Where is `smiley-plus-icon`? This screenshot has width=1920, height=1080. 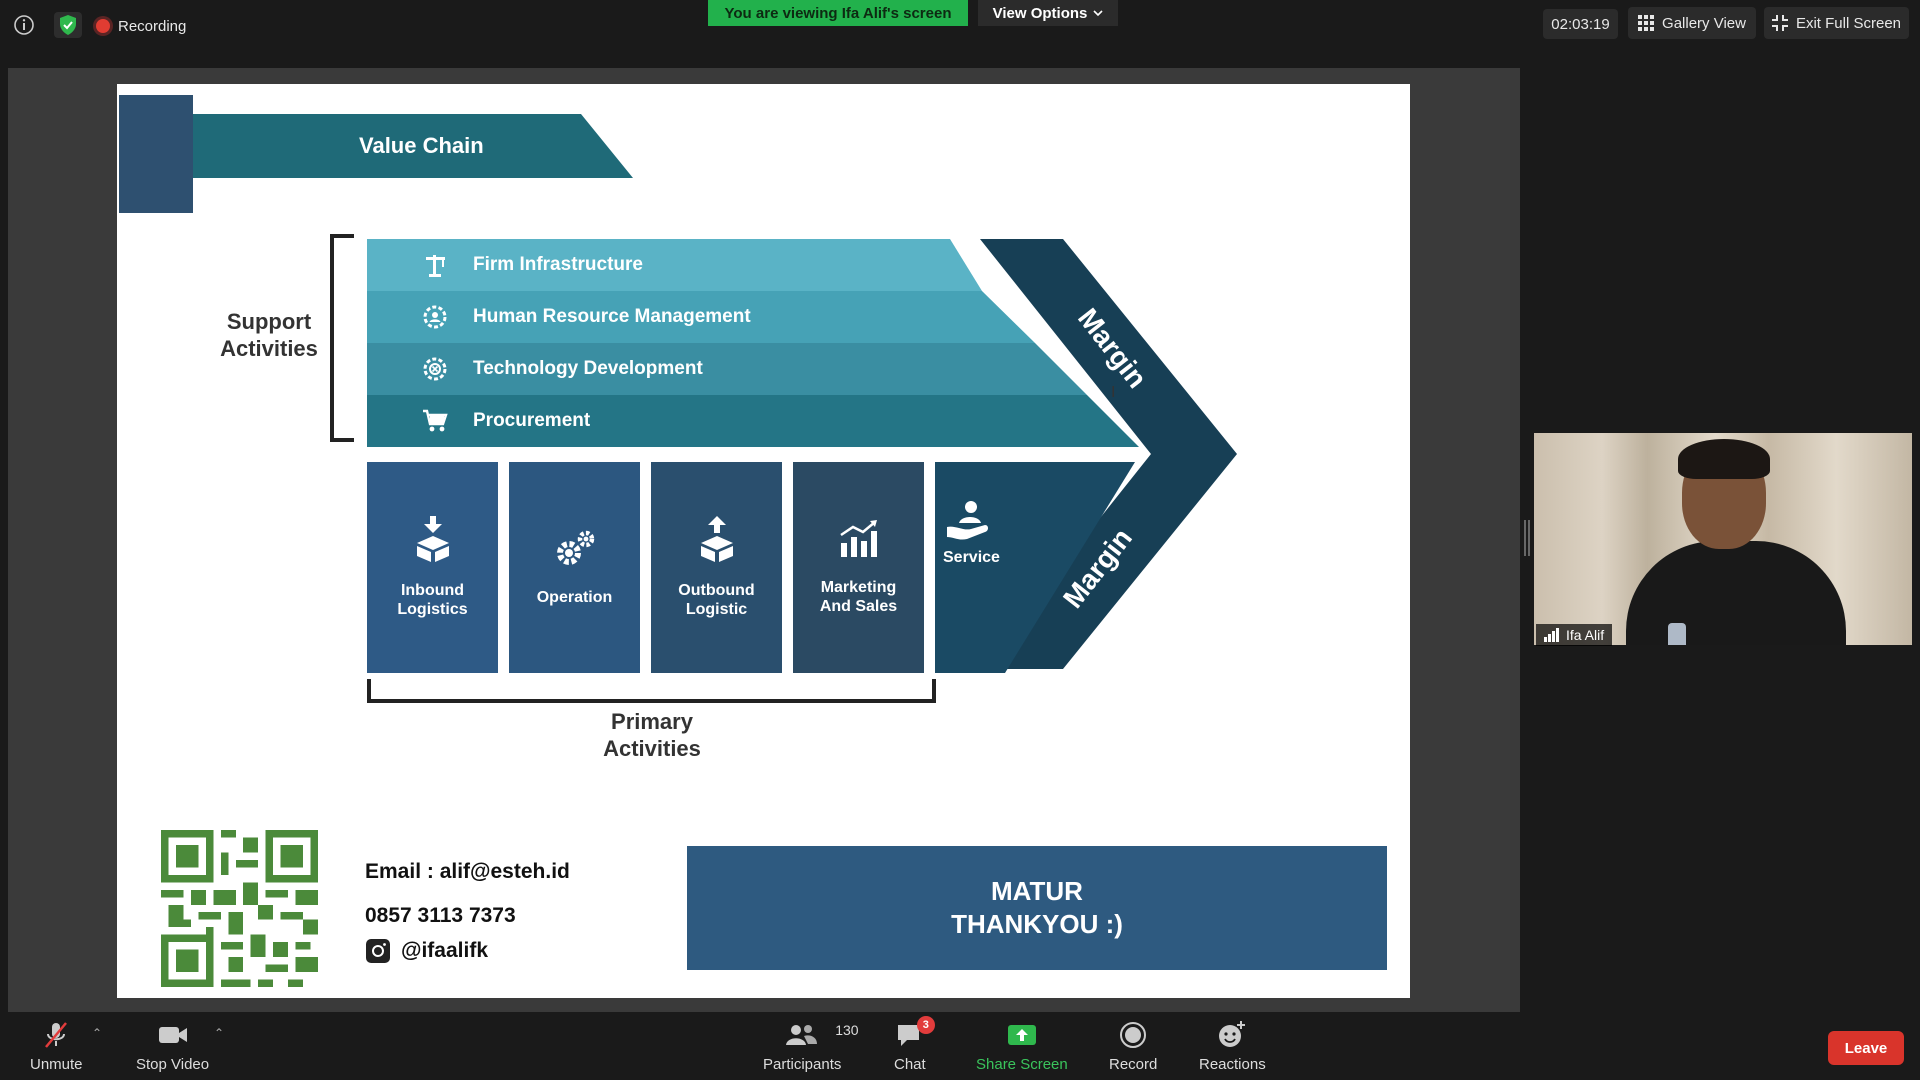
smiley-plus-icon is located at coordinates (1232, 1034).